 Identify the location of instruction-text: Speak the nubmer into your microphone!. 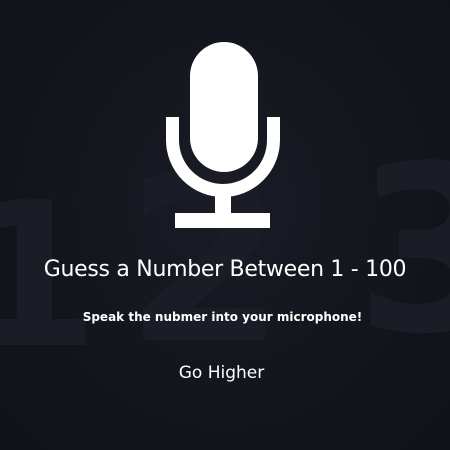
(222, 317).